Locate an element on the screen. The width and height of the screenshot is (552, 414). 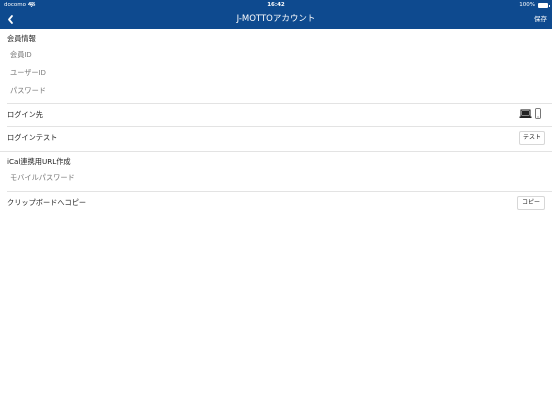
status-time: 16:42 is located at coordinates (276, 5).